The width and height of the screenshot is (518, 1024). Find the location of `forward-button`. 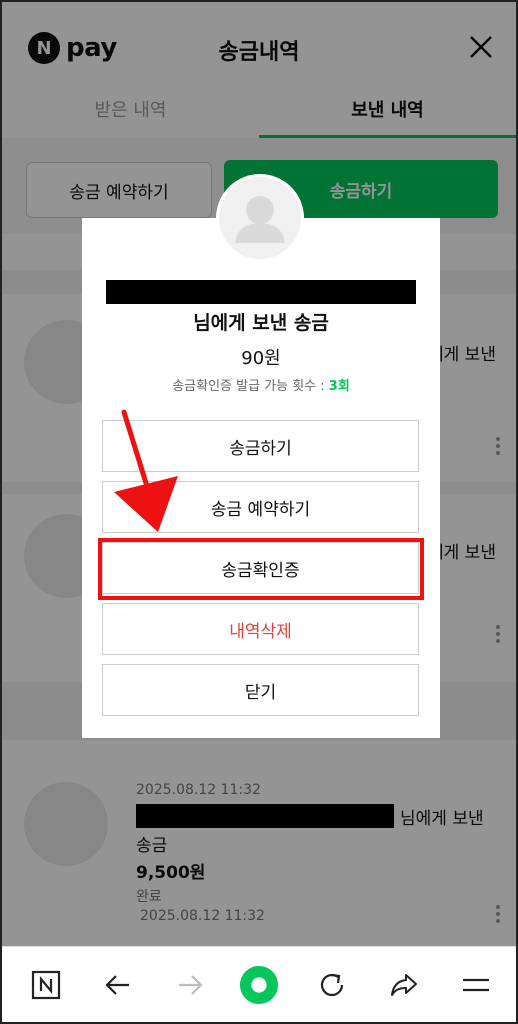

forward-button is located at coordinates (190, 985).